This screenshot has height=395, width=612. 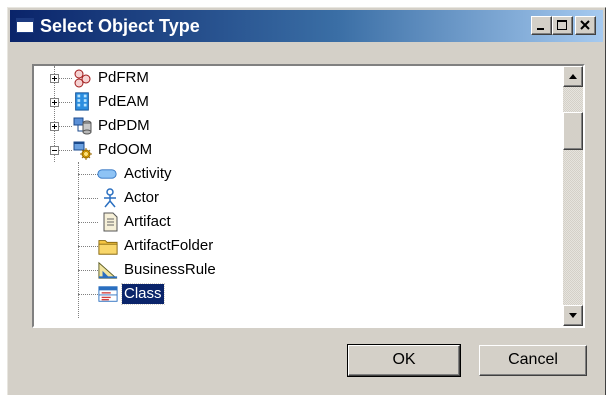 What do you see at coordinates (170, 269) in the screenshot?
I see `tree-item-label: BusinessRule` at bounding box center [170, 269].